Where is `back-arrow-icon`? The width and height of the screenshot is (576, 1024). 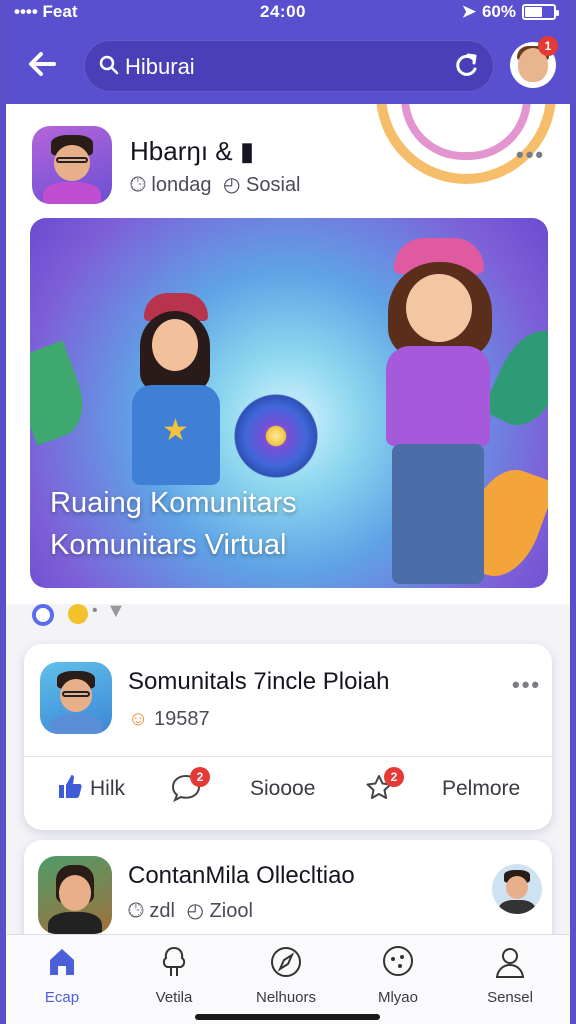 back-arrow-icon is located at coordinates (44, 66).